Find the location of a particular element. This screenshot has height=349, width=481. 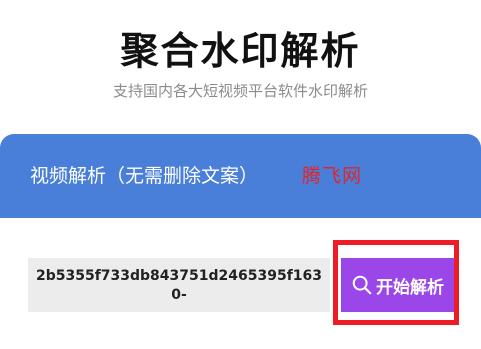

page-subtitle: 支持国内各大短视频平台软件水印解析 is located at coordinates (240, 91).